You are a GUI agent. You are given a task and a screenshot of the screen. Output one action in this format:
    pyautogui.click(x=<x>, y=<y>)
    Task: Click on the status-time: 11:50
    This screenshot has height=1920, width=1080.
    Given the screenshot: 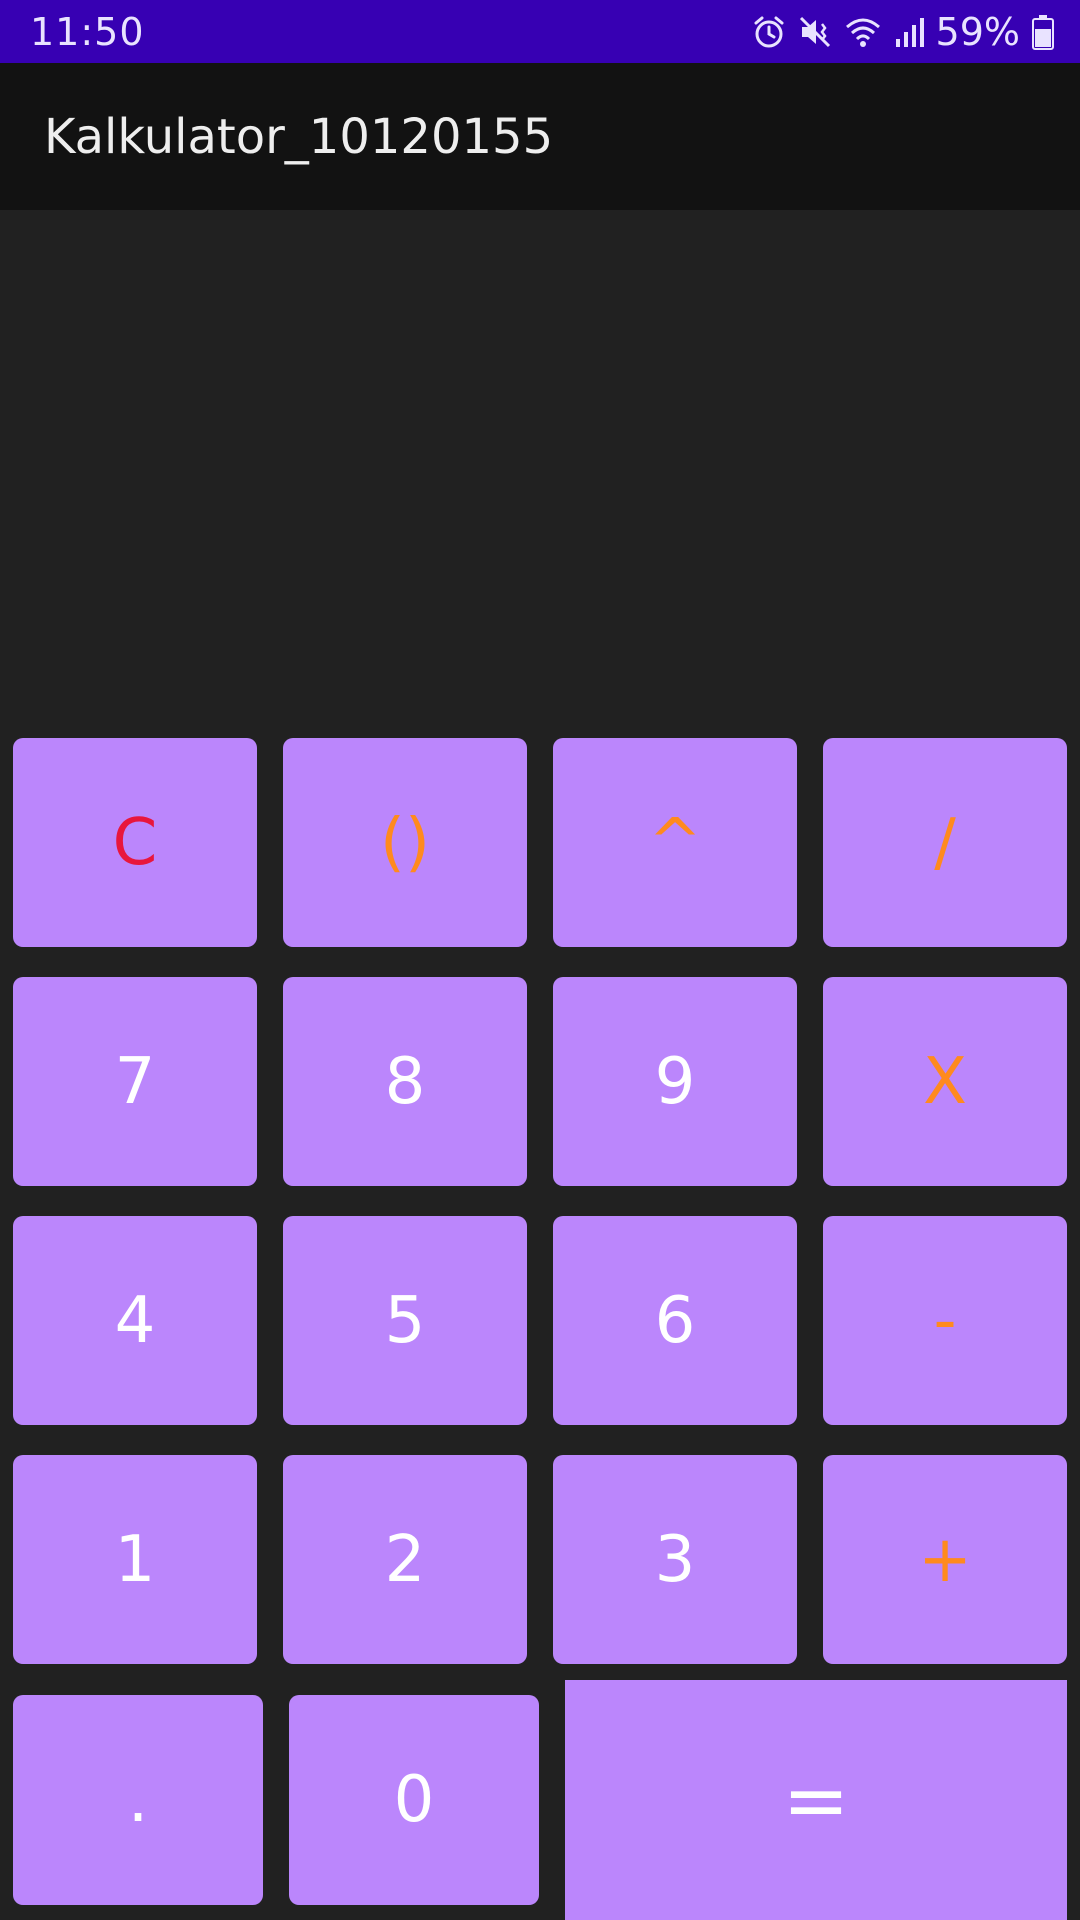 What is the action you would take?
    pyautogui.click(x=87, y=32)
    